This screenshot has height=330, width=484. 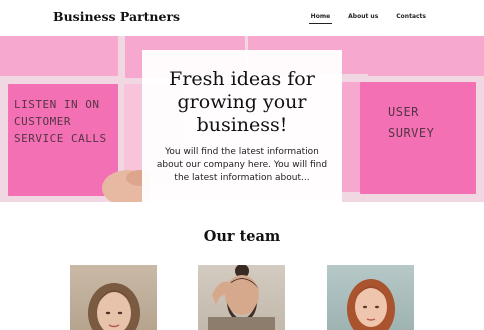 What do you see at coordinates (114, 306) in the screenshot?
I see `woman-portrait-icon` at bounding box center [114, 306].